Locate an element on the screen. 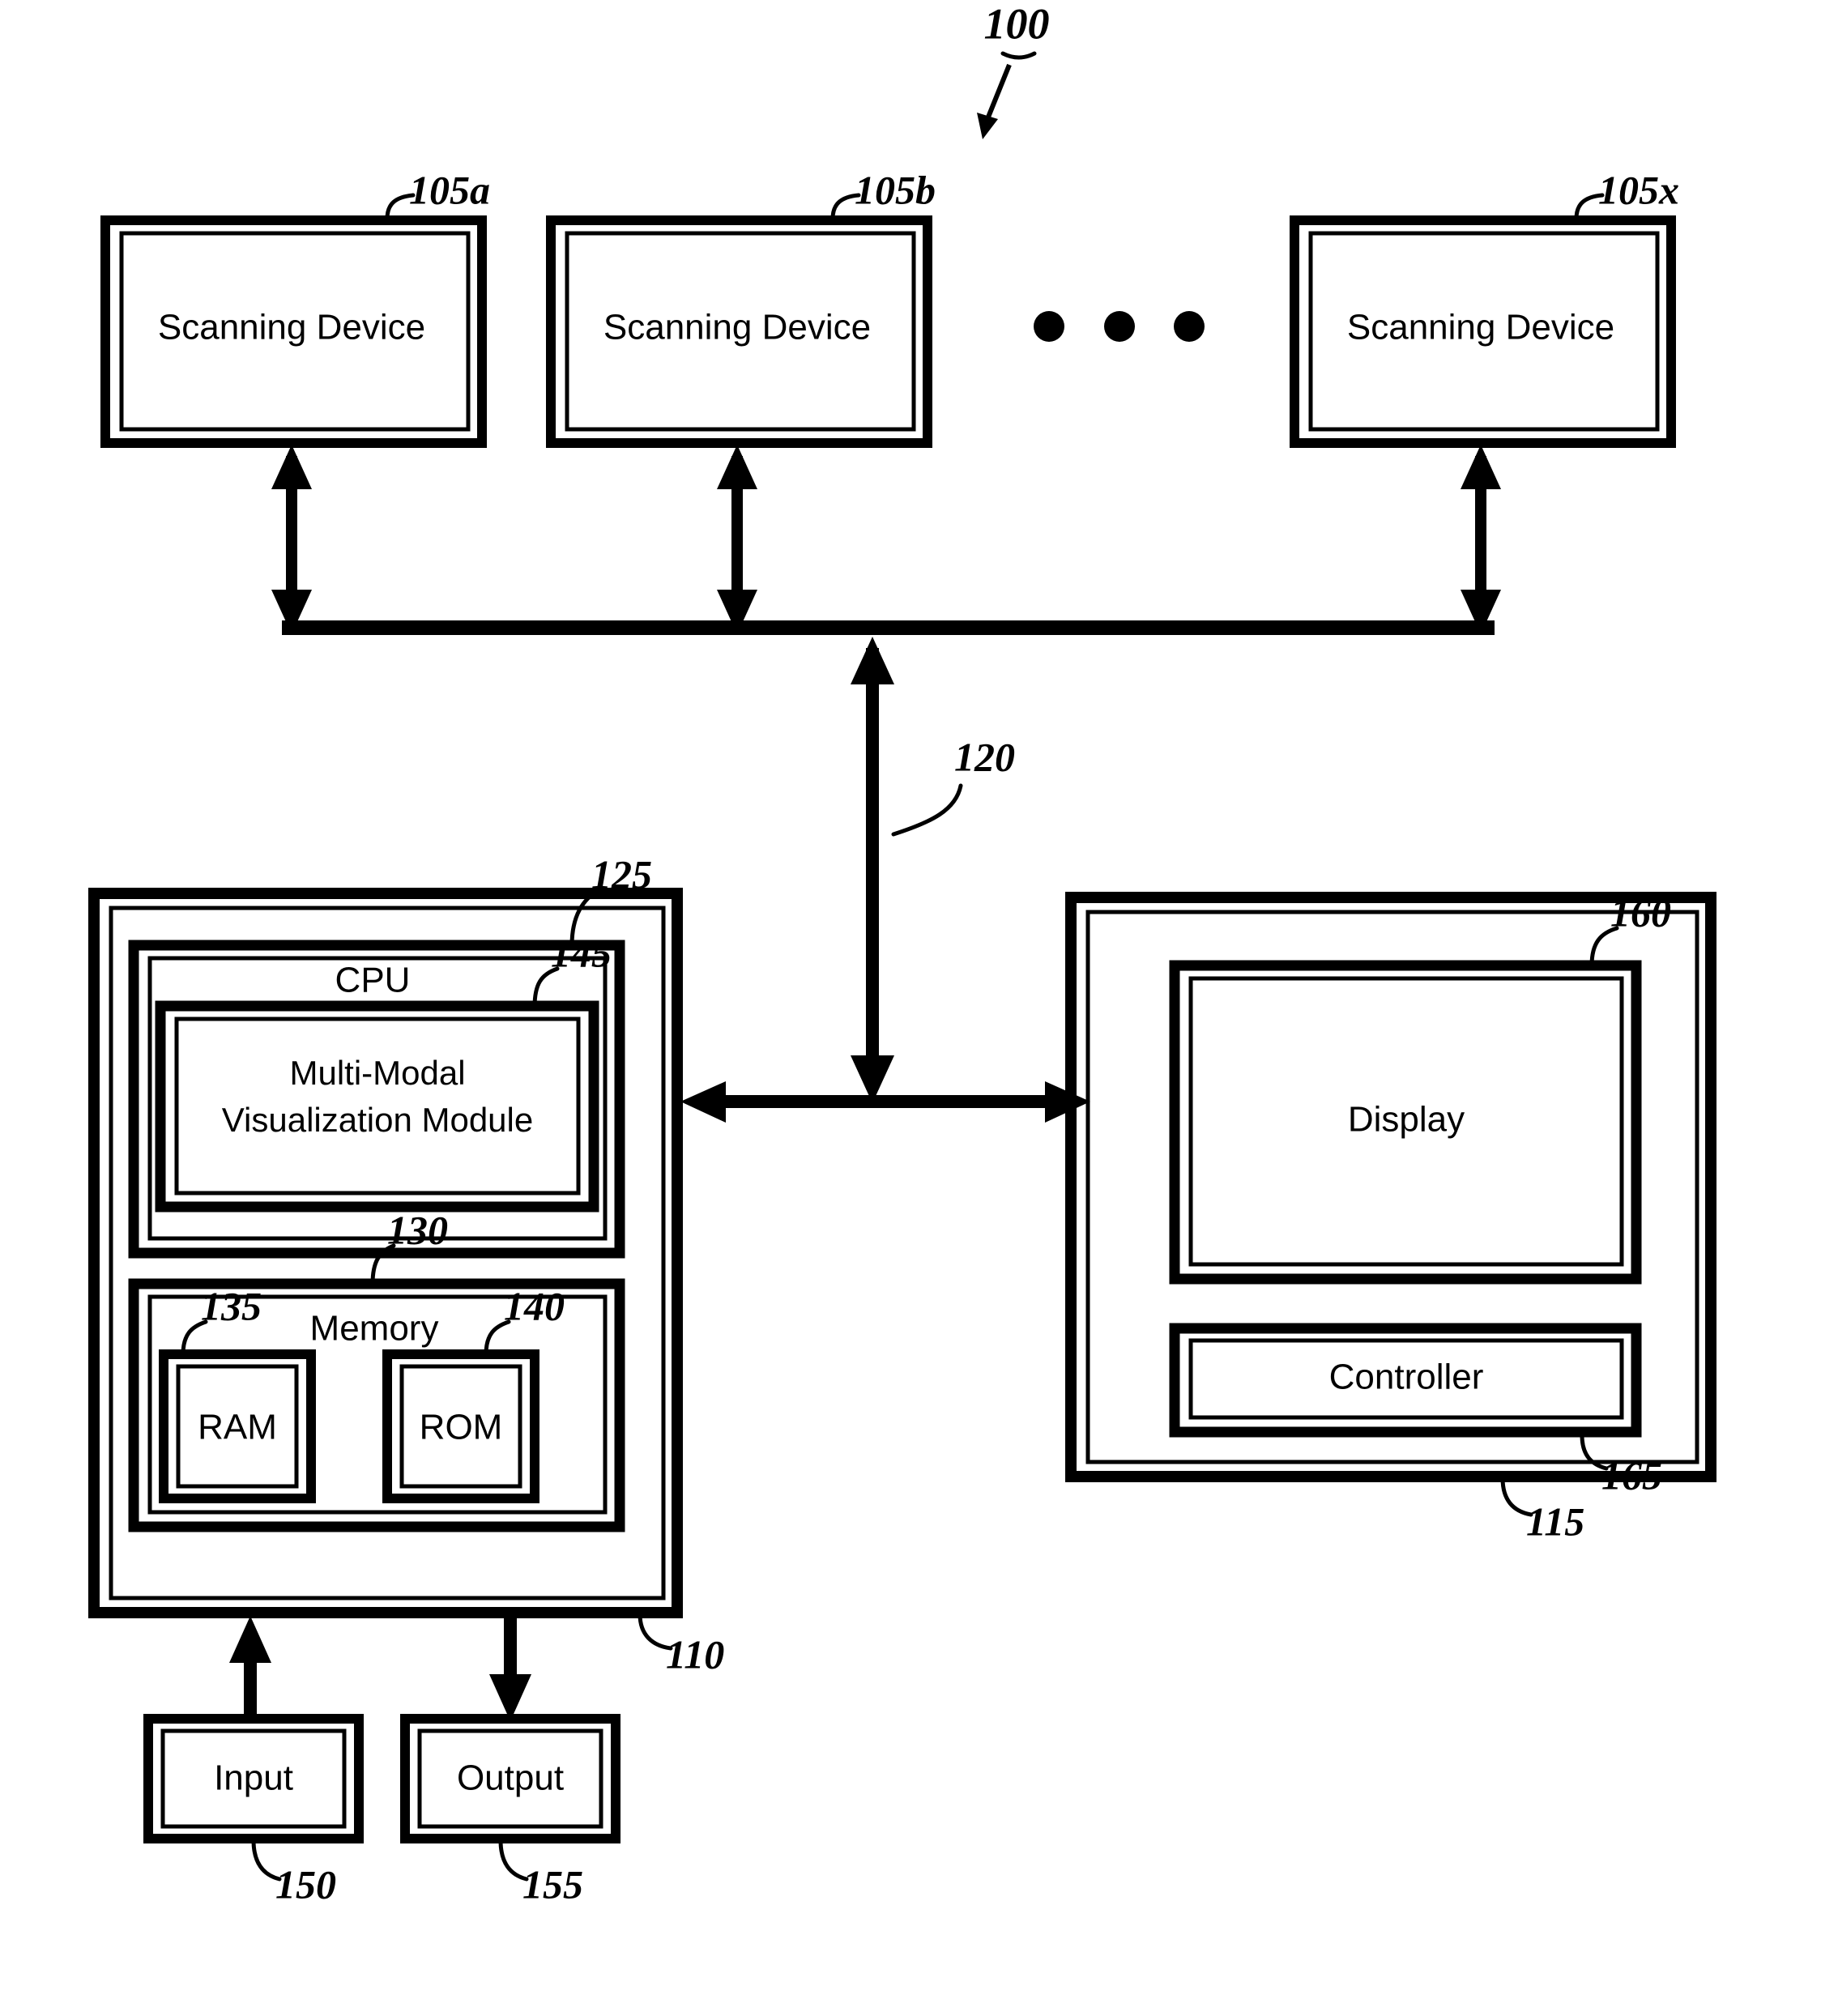  output-arrow is located at coordinates (510, 1668).